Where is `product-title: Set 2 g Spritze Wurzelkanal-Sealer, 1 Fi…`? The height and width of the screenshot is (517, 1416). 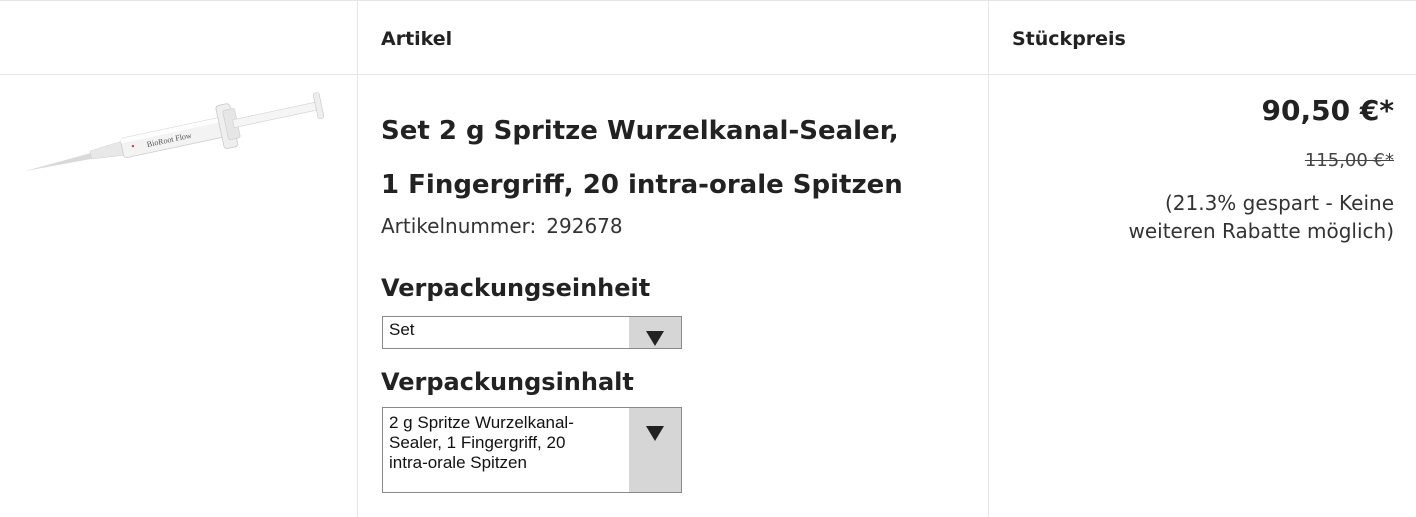
product-title: Set 2 g Spritze Wurzelkanal-Sealer, 1 Fi… is located at coordinates (676, 158).